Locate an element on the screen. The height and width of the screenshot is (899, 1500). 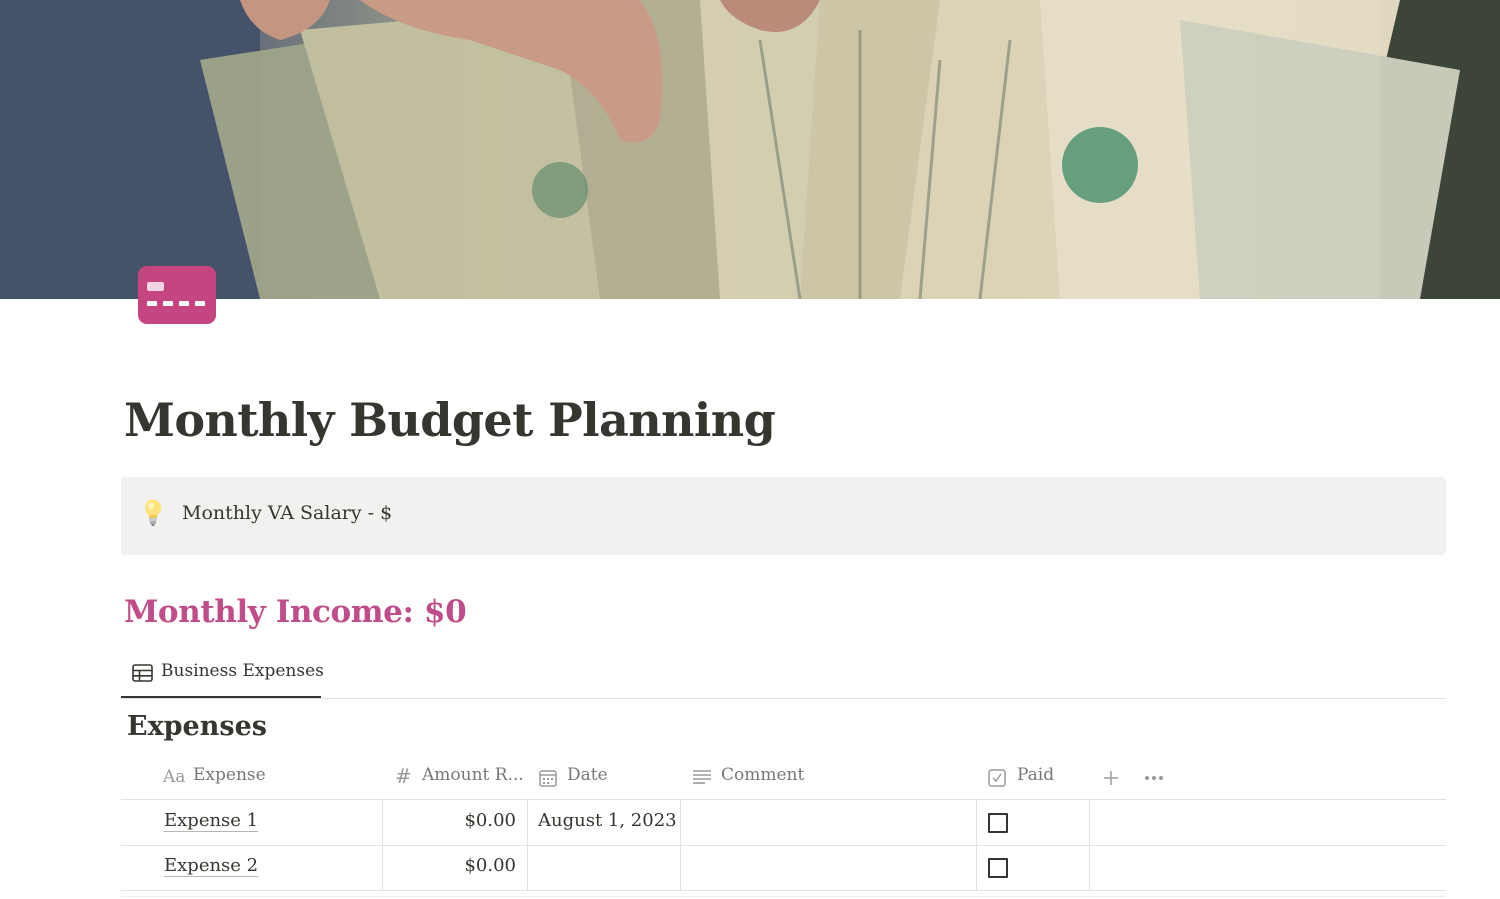
tab-label: Business Expenses is located at coordinates (242, 671).